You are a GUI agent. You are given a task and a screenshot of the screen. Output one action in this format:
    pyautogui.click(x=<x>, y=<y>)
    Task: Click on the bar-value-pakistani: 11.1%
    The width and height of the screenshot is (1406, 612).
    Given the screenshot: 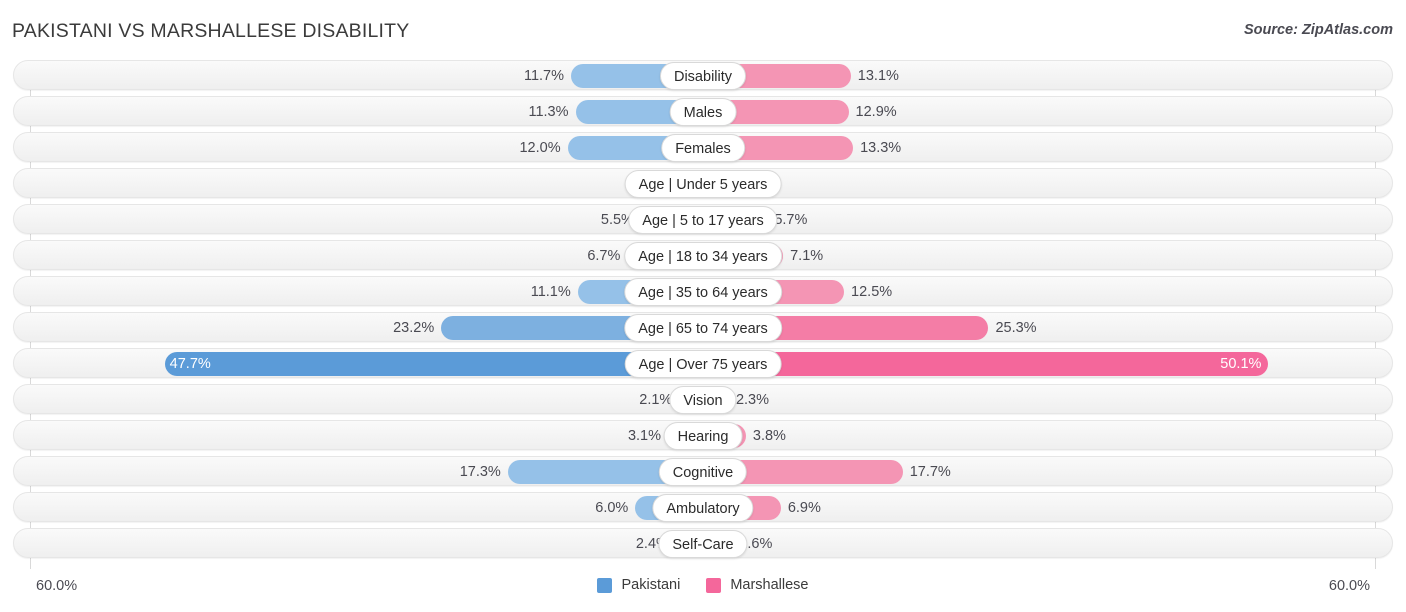 What is the action you would take?
    pyautogui.click(x=550, y=292)
    